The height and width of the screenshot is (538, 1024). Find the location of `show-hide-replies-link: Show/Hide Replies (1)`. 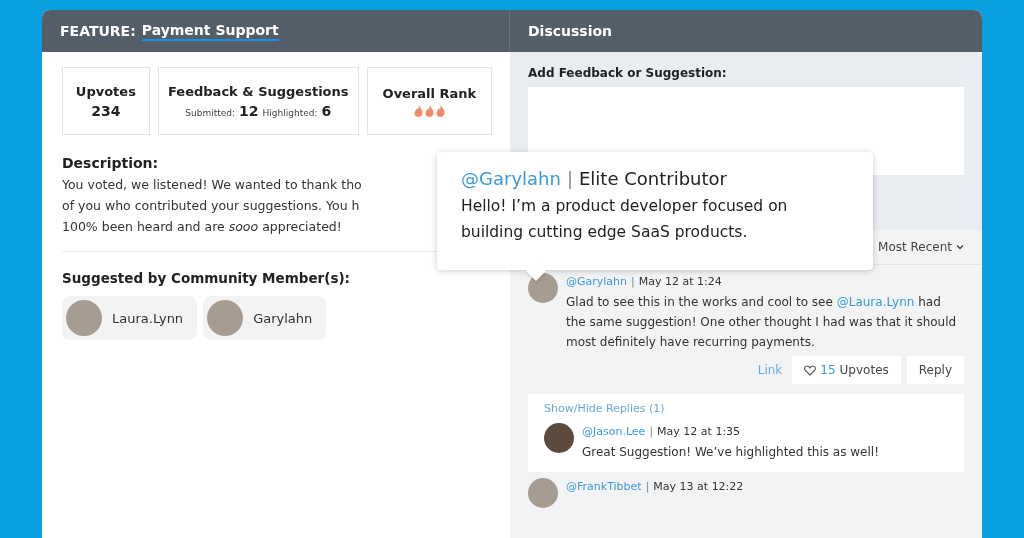

show-hide-replies-link: Show/Hide Replies (1) is located at coordinates (746, 408).